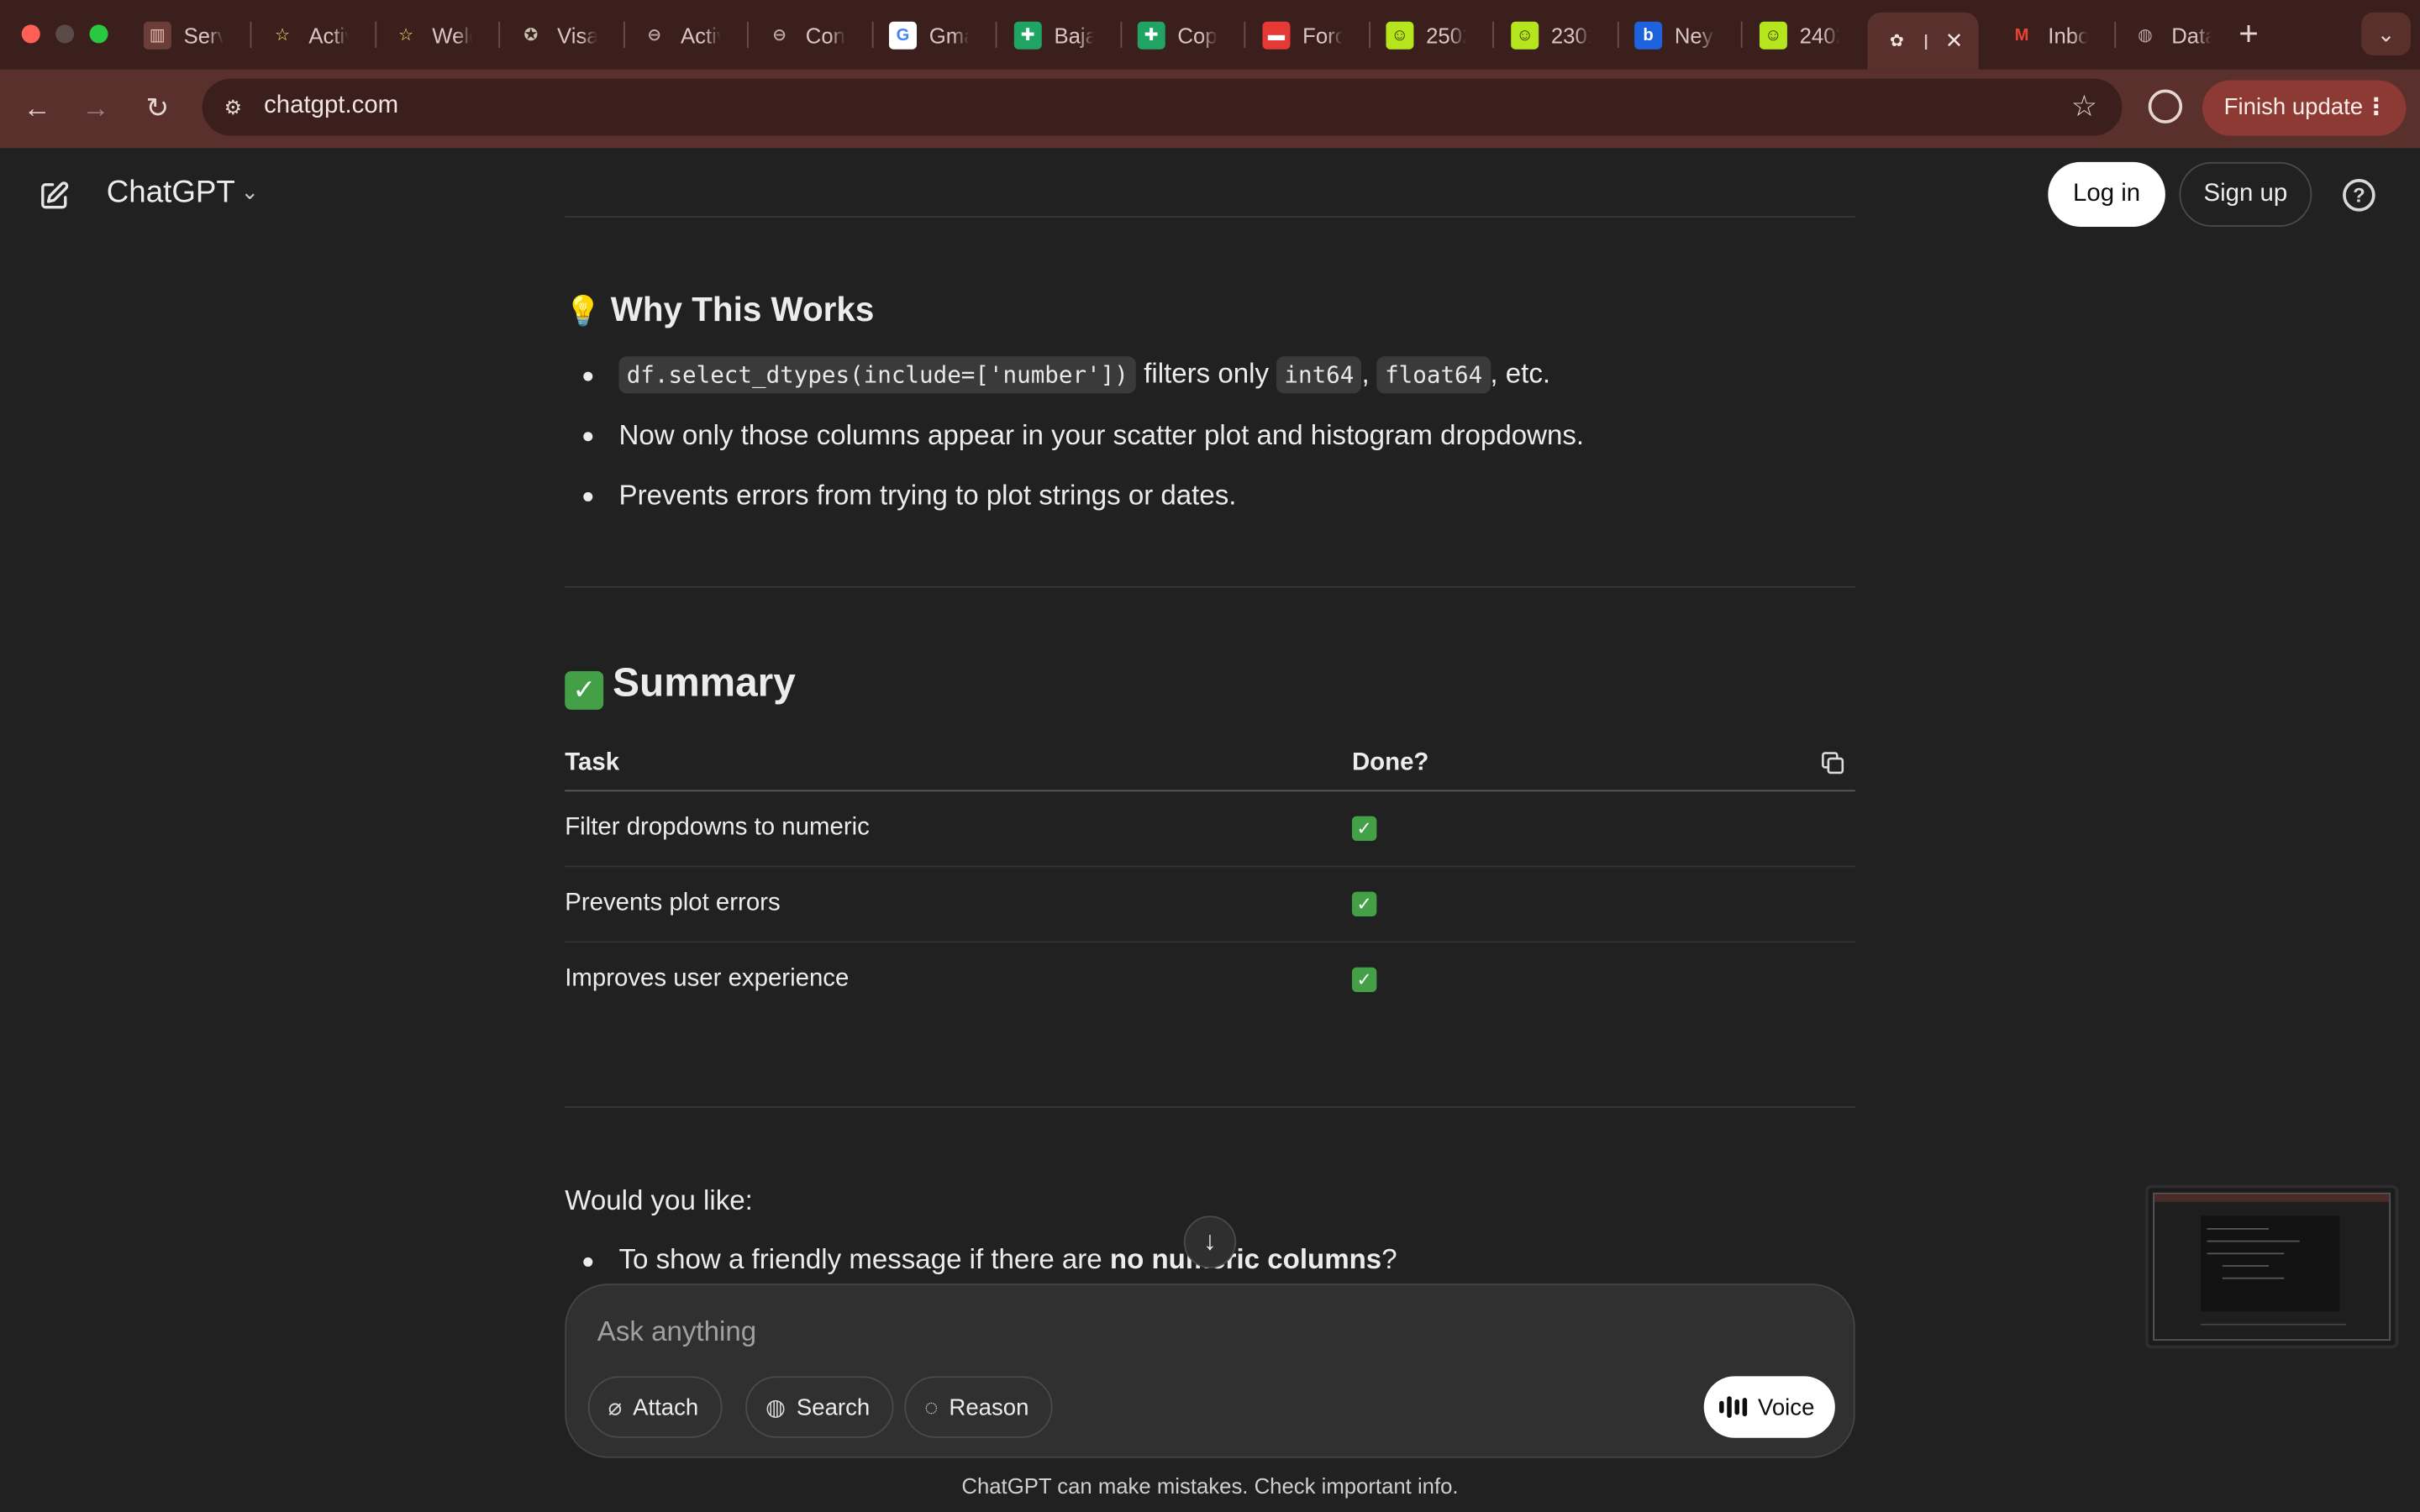 The width and height of the screenshot is (2420, 1512). What do you see at coordinates (950, 35) in the screenshot?
I see `tab-title: Gma` at bounding box center [950, 35].